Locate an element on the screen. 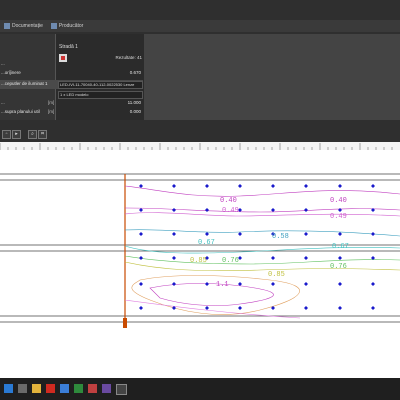 This screenshot has height=400, width=400. property-label: ...oriĵinere is located at coordinates (11, 72).